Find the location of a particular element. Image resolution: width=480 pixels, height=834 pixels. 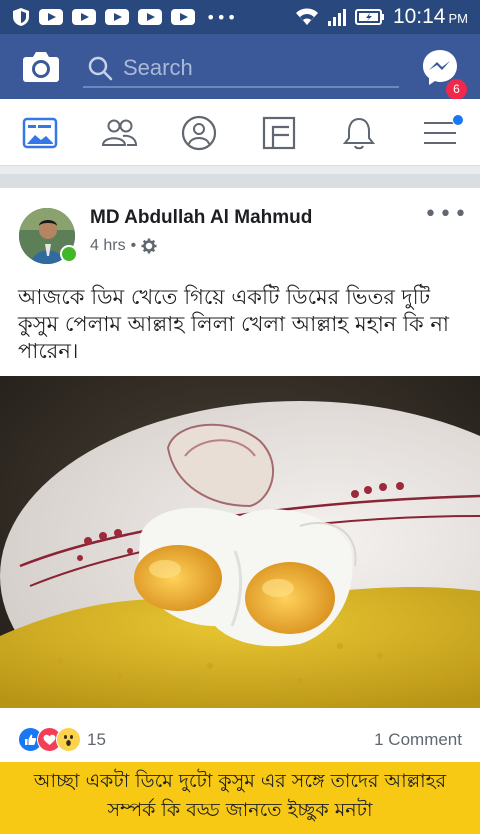

reaction-count: 15 is located at coordinates (96, 739).